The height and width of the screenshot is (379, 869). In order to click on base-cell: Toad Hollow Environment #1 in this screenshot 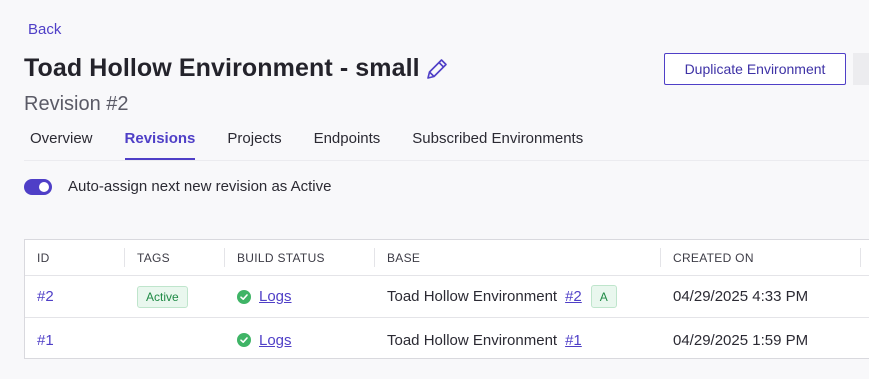, I will do `click(518, 340)`.